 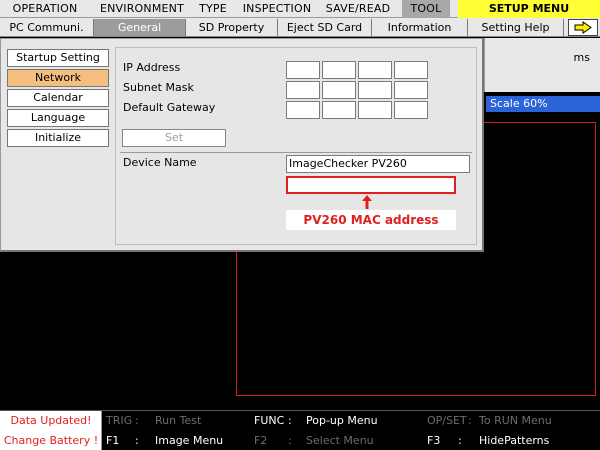 What do you see at coordinates (113, 440) in the screenshot?
I see `f1-key-label: F1` at bounding box center [113, 440].